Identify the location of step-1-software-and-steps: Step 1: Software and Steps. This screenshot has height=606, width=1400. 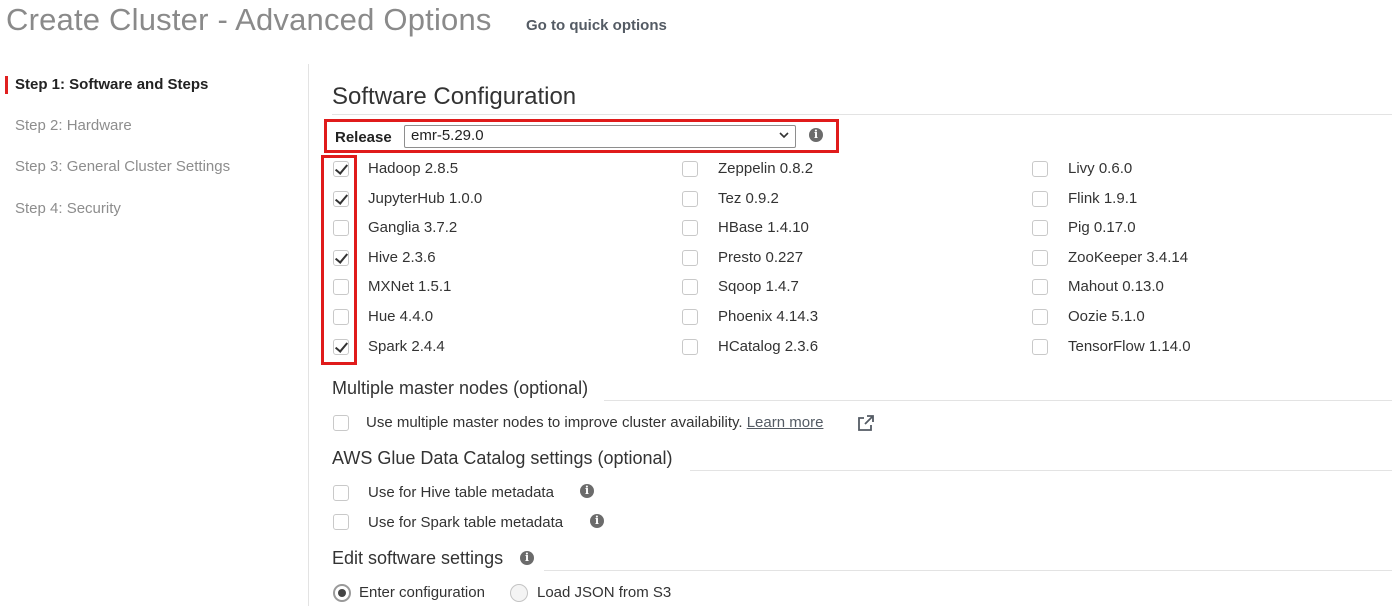
(111, 84).